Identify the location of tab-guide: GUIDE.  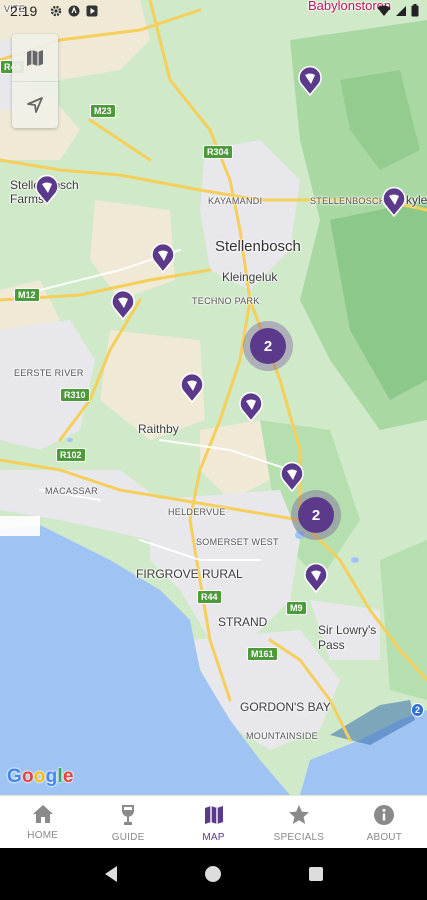
(127, 822).